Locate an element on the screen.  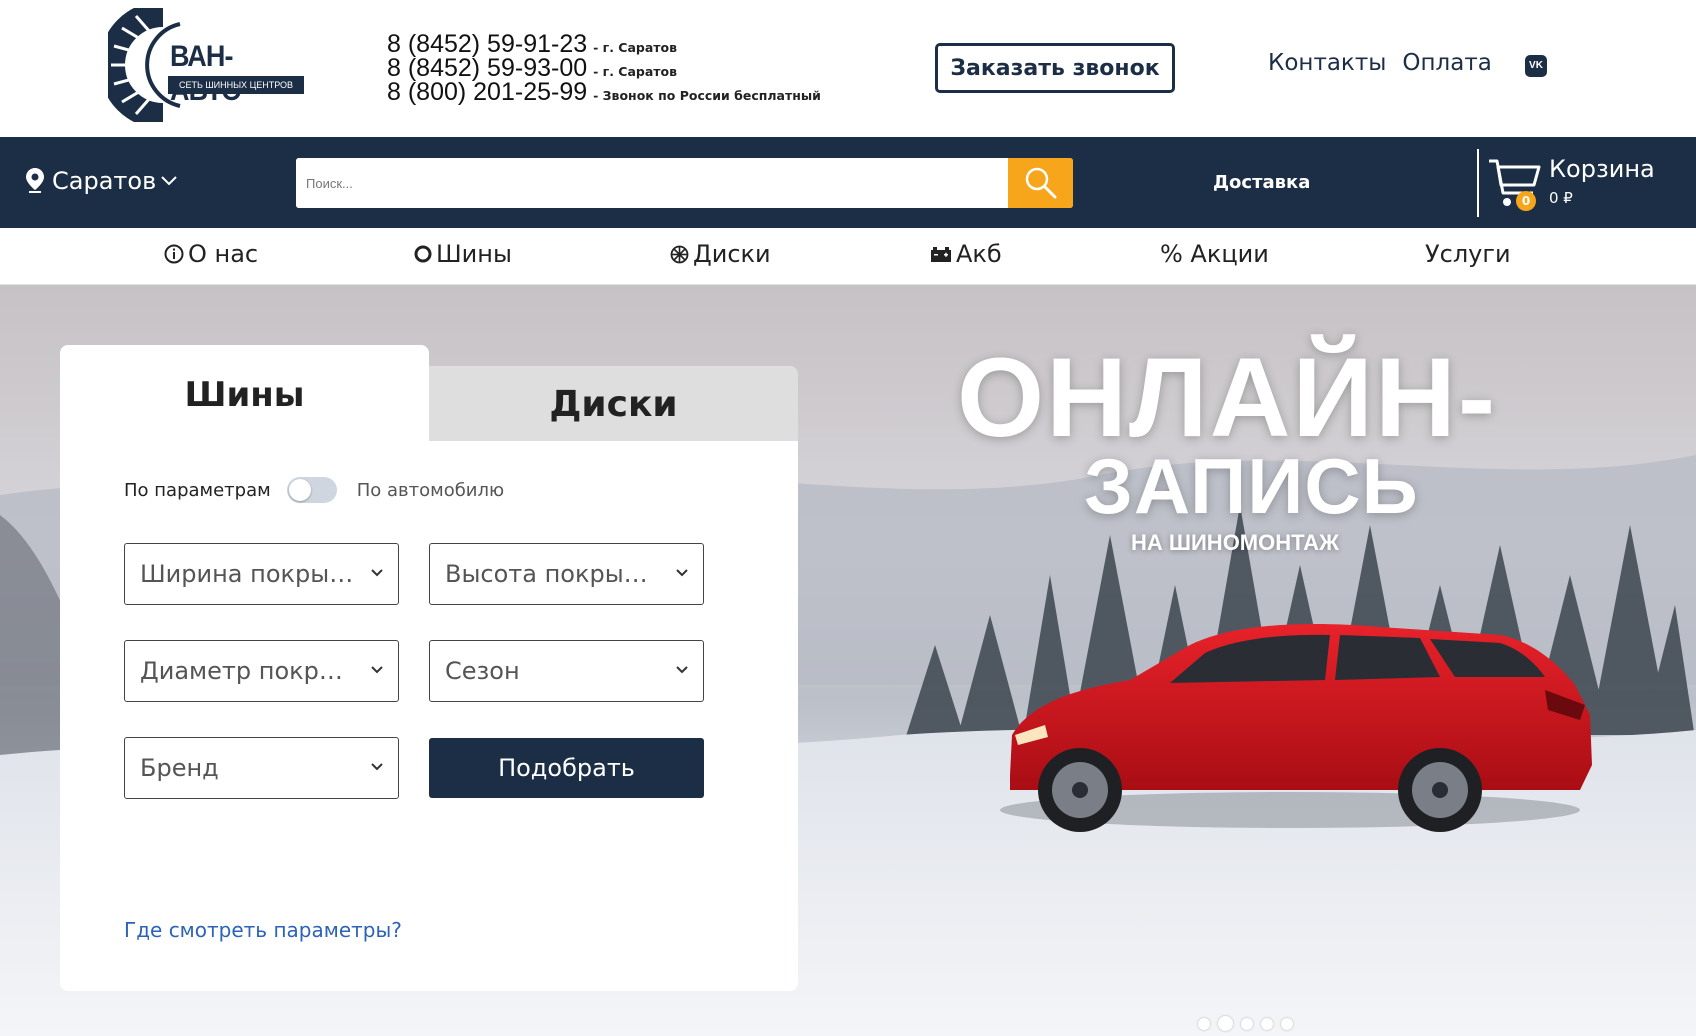
search-mode-toggle: По параметрам По автомобилю is located at coordinates (314, 490).